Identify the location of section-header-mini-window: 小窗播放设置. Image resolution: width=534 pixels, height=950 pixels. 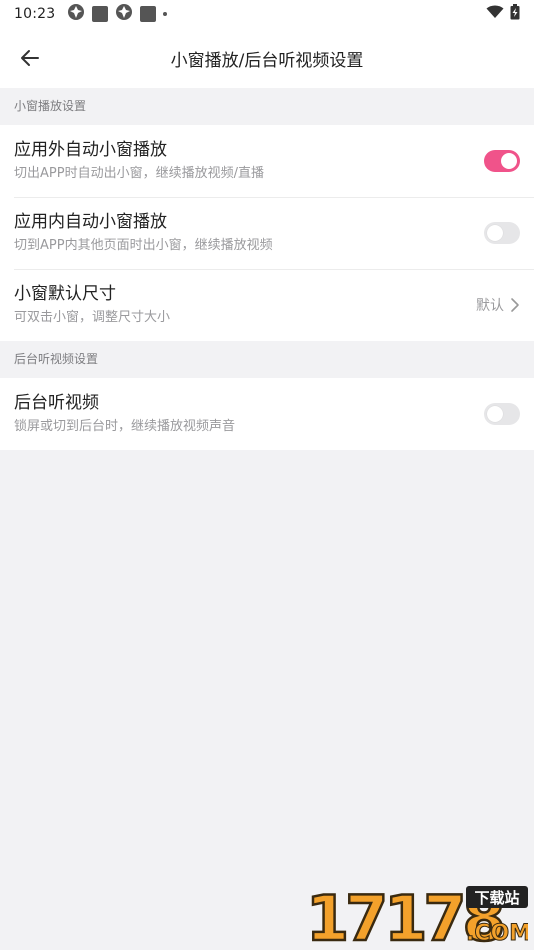
(267, 106).